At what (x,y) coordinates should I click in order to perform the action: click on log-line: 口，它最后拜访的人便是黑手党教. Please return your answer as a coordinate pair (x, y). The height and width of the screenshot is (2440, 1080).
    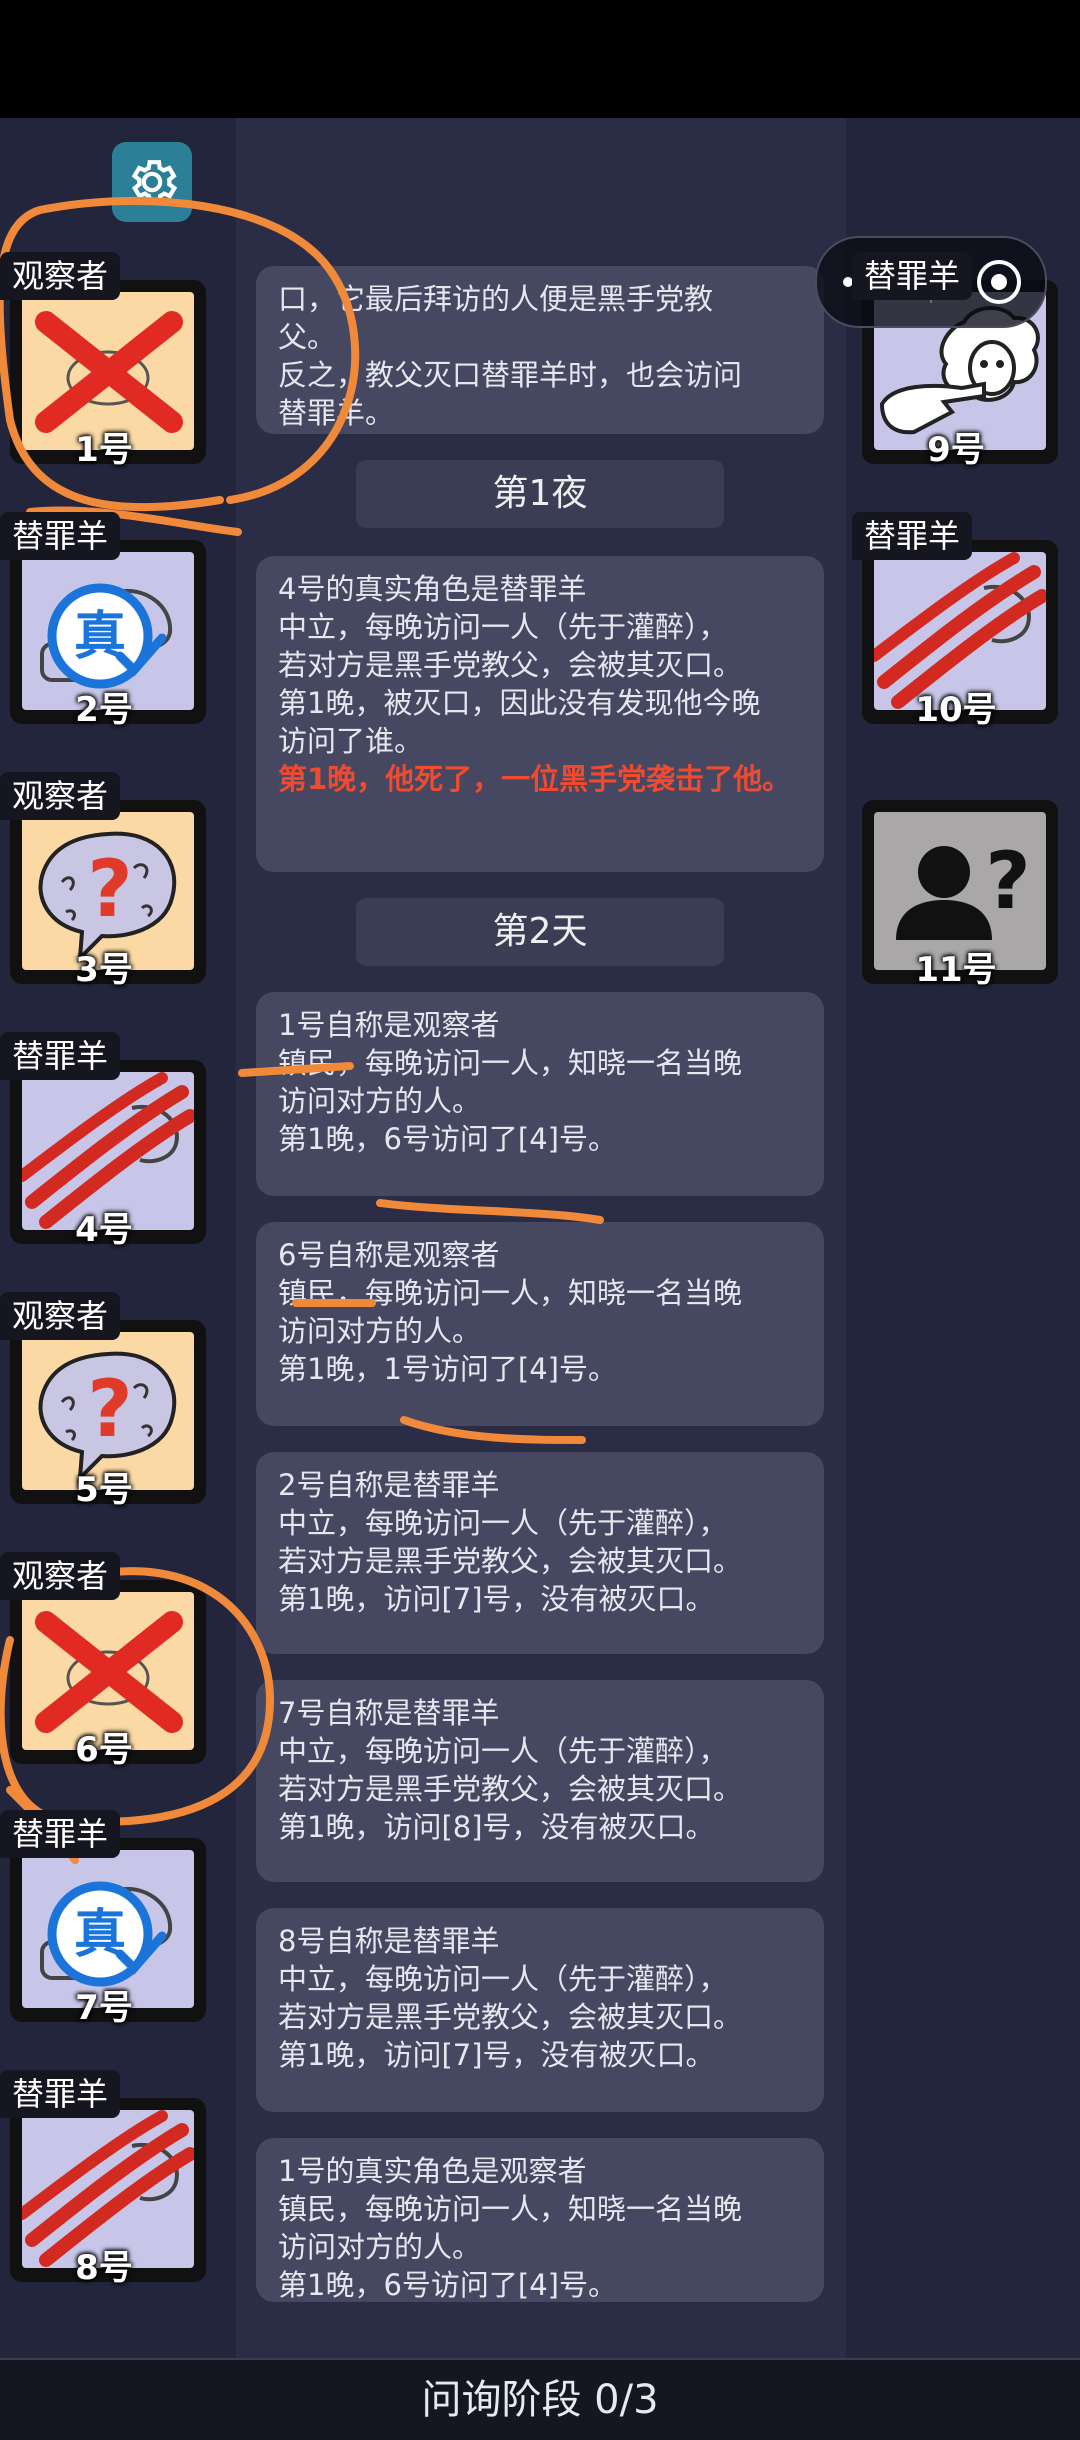
    Looking at the image, I should click on (496, 299).